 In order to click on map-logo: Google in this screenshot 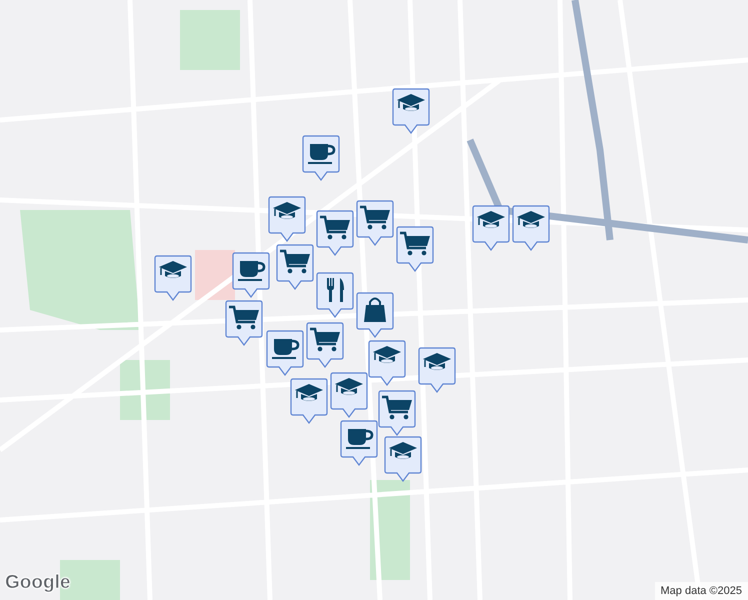, I will do `click(37, 582)`.